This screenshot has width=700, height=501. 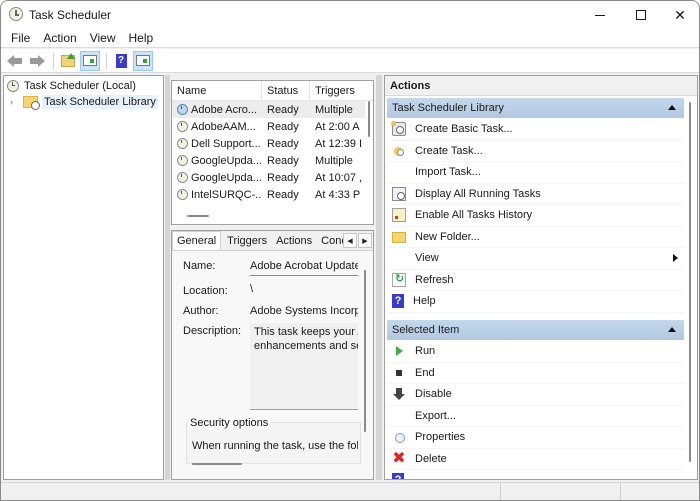 What do you see at coordinates (84, 102) in the screenshot?
I see `tree-item-task-scheduler-library: › Task Scheduler Library` at bounding box center [84, 102].